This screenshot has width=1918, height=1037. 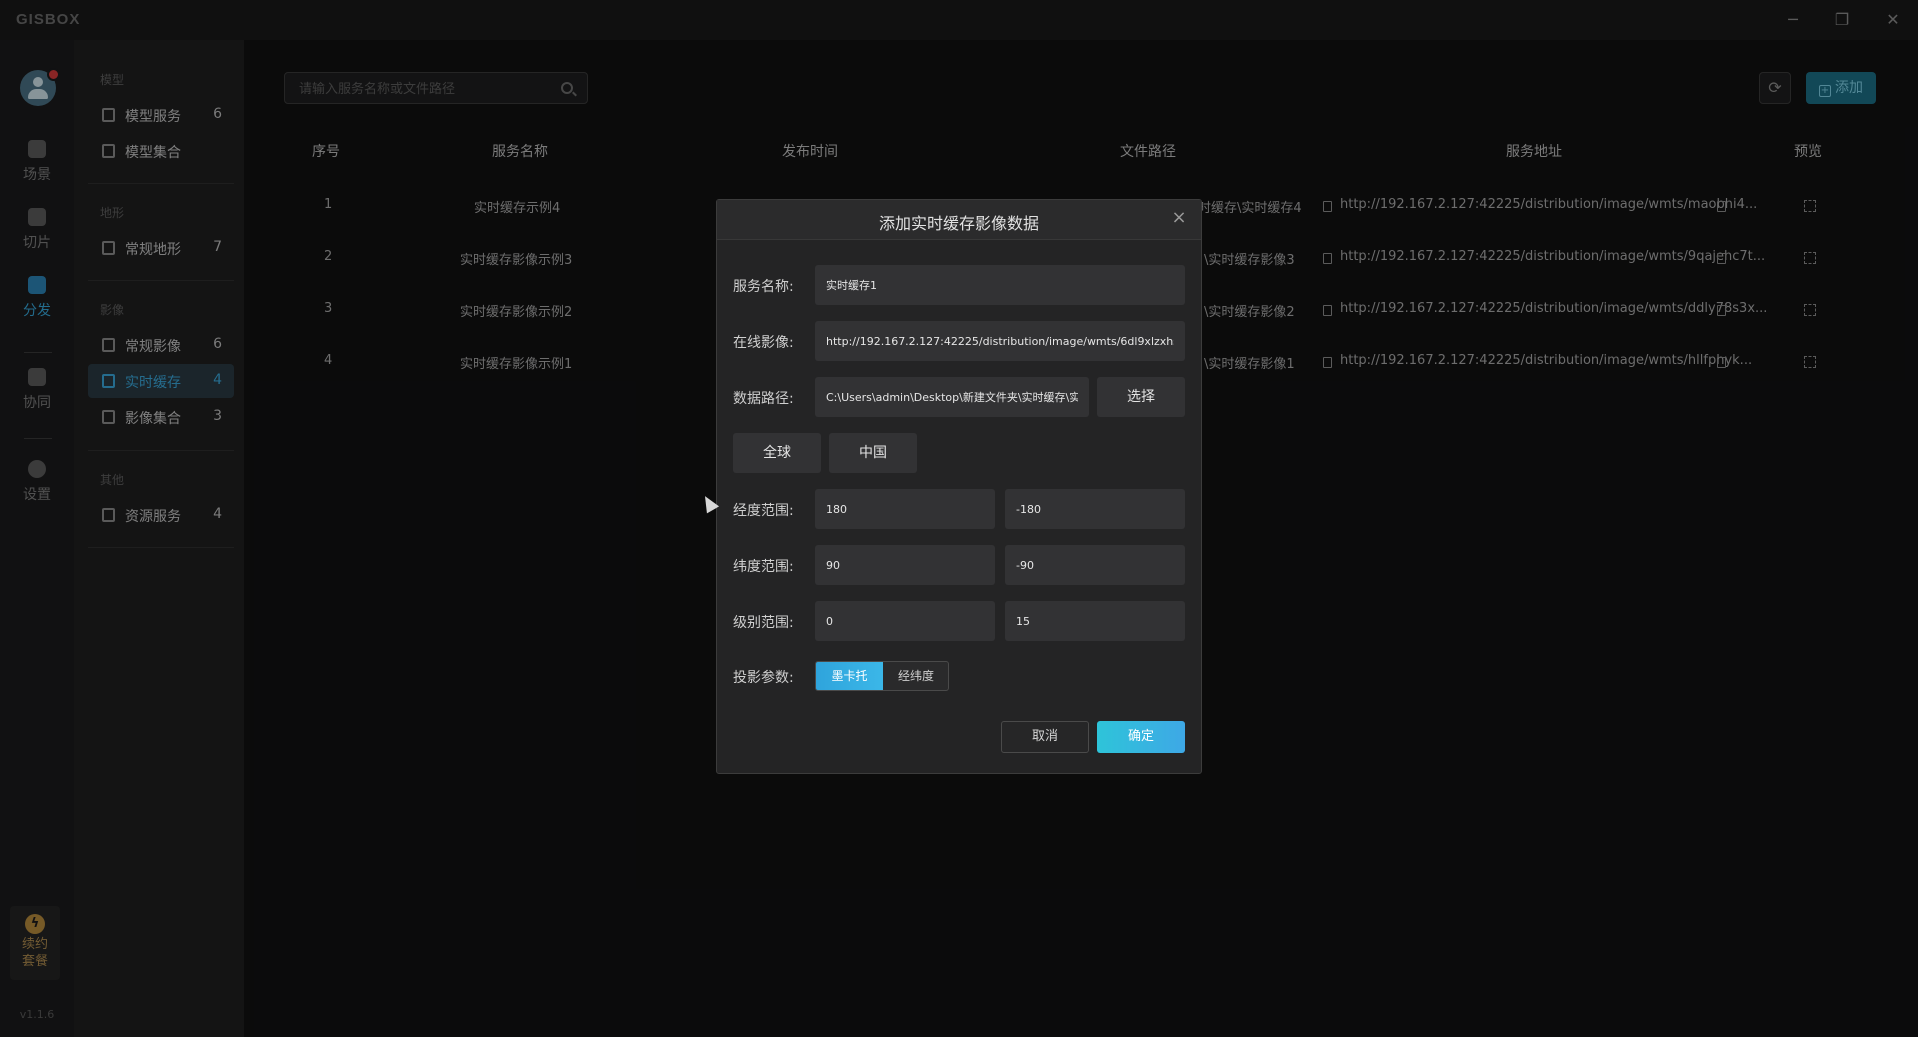 I want to click on data-path-label: 数据路径:, so click(x=763, y=399).